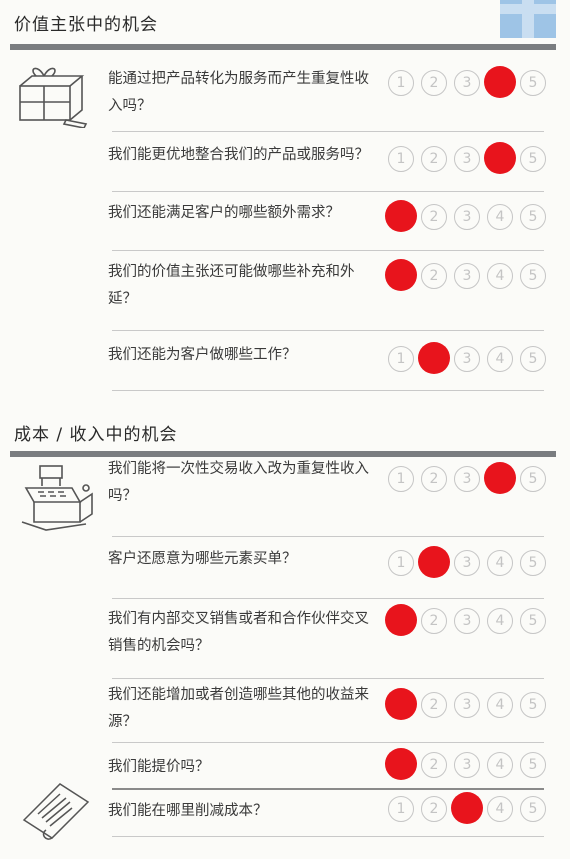  I want to click on question-row: 我们还能增加或者创造哪些其他的收益来源？ 12345, so click(333, 712).